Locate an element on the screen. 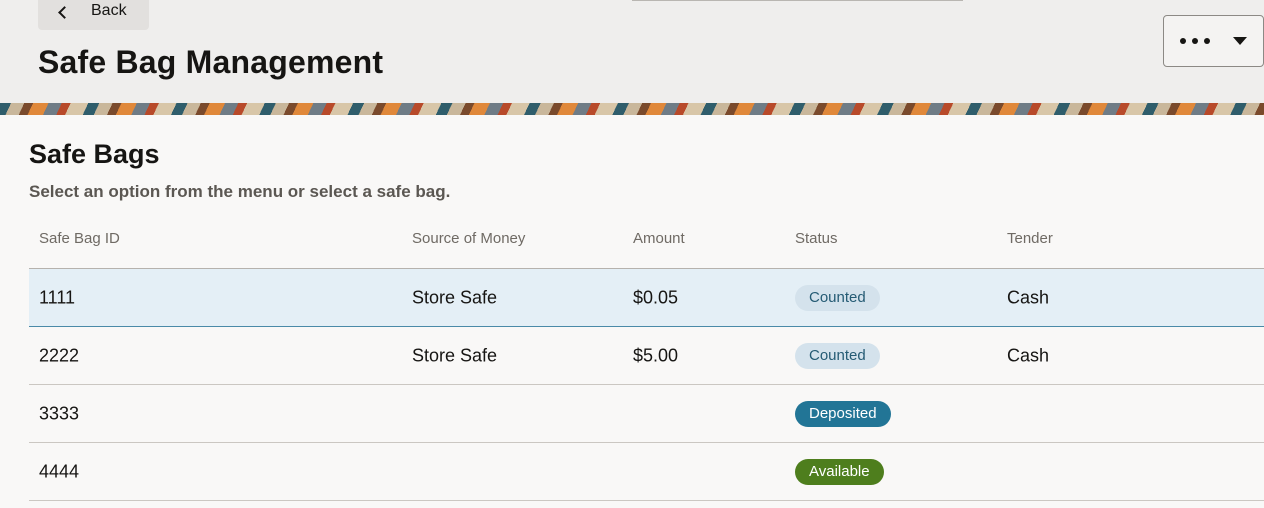 The height and width of the screenshot is (508, 1264). caret-down-icon is located at coordinates (1240, 41).